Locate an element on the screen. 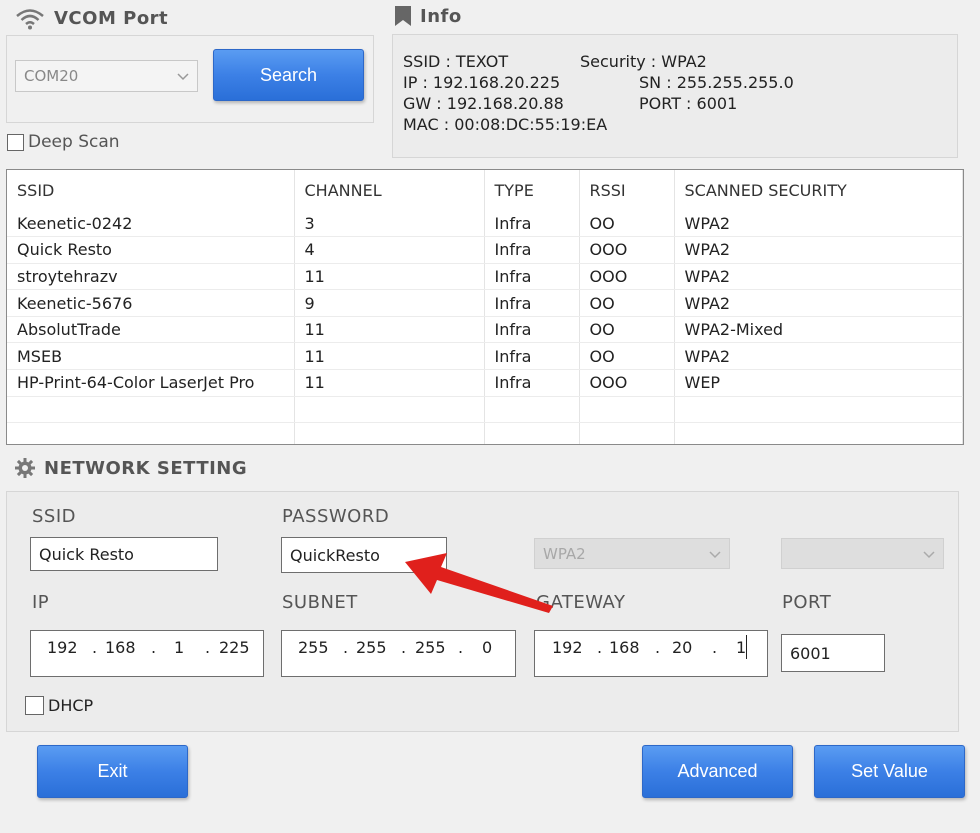 This screenshot has height=833, width=980. ip-address-field: 192 . 168 . 1 . 225 is located at coordinates (147, 653).